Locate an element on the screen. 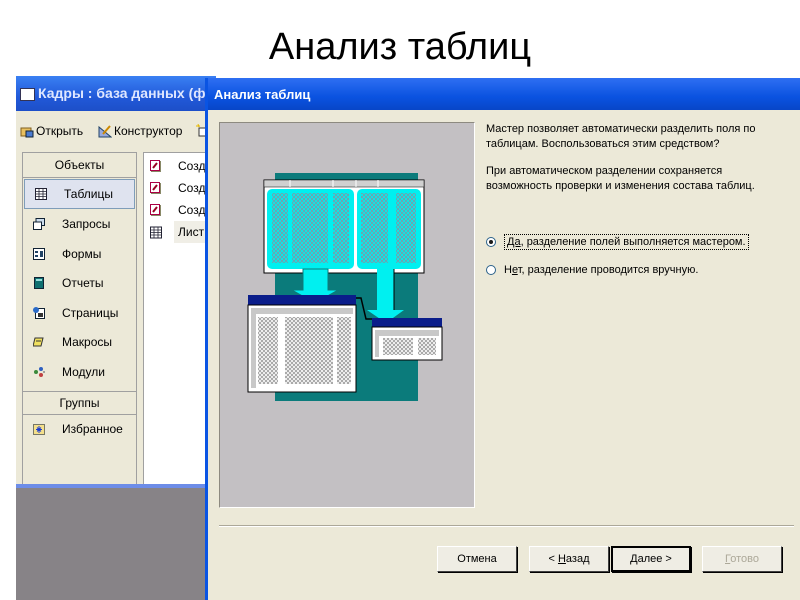  workspace-background is located at coordinates (116, 544).